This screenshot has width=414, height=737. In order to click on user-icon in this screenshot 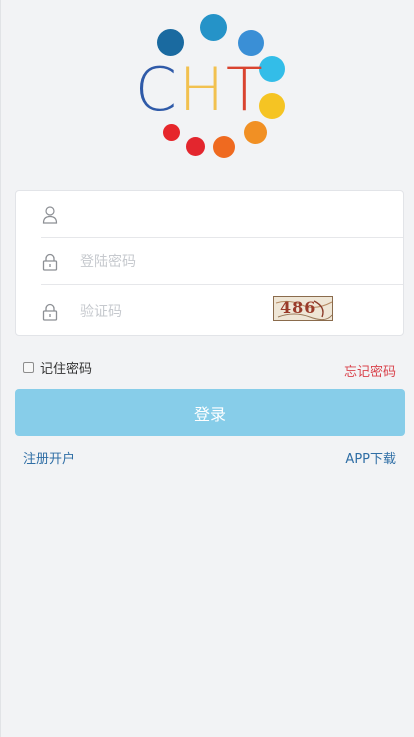, I will do `click(50, 215)`.